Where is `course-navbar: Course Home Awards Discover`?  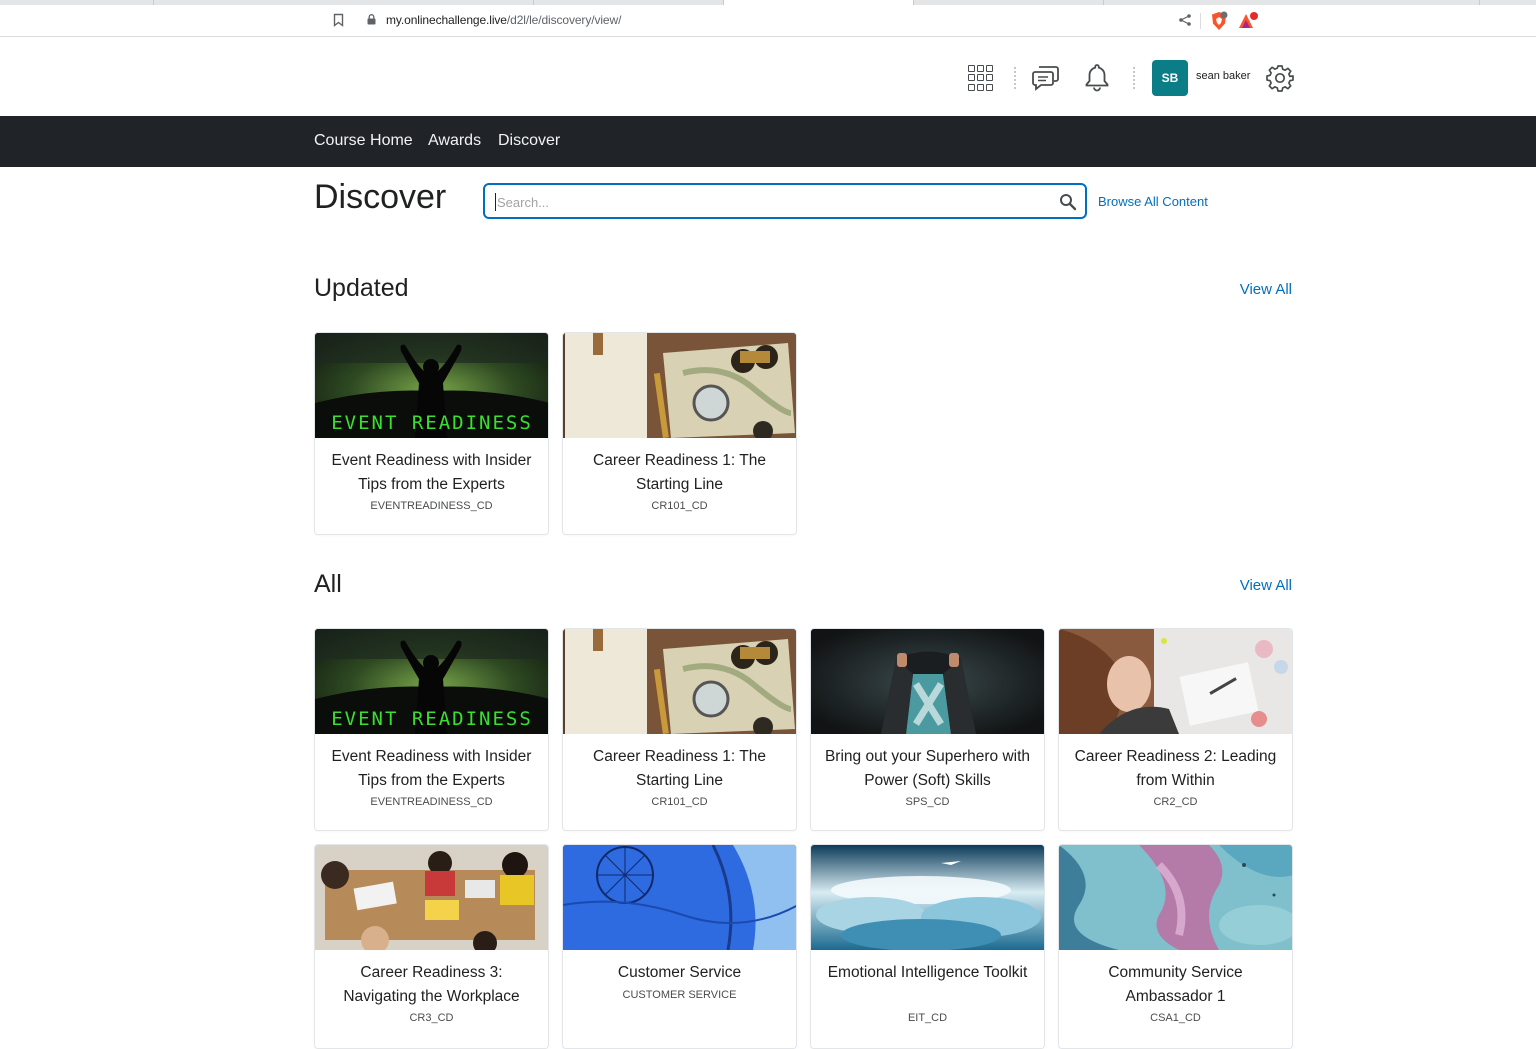
course-navbar: Course Home Awards Discover is located at coordinates (768, 141).